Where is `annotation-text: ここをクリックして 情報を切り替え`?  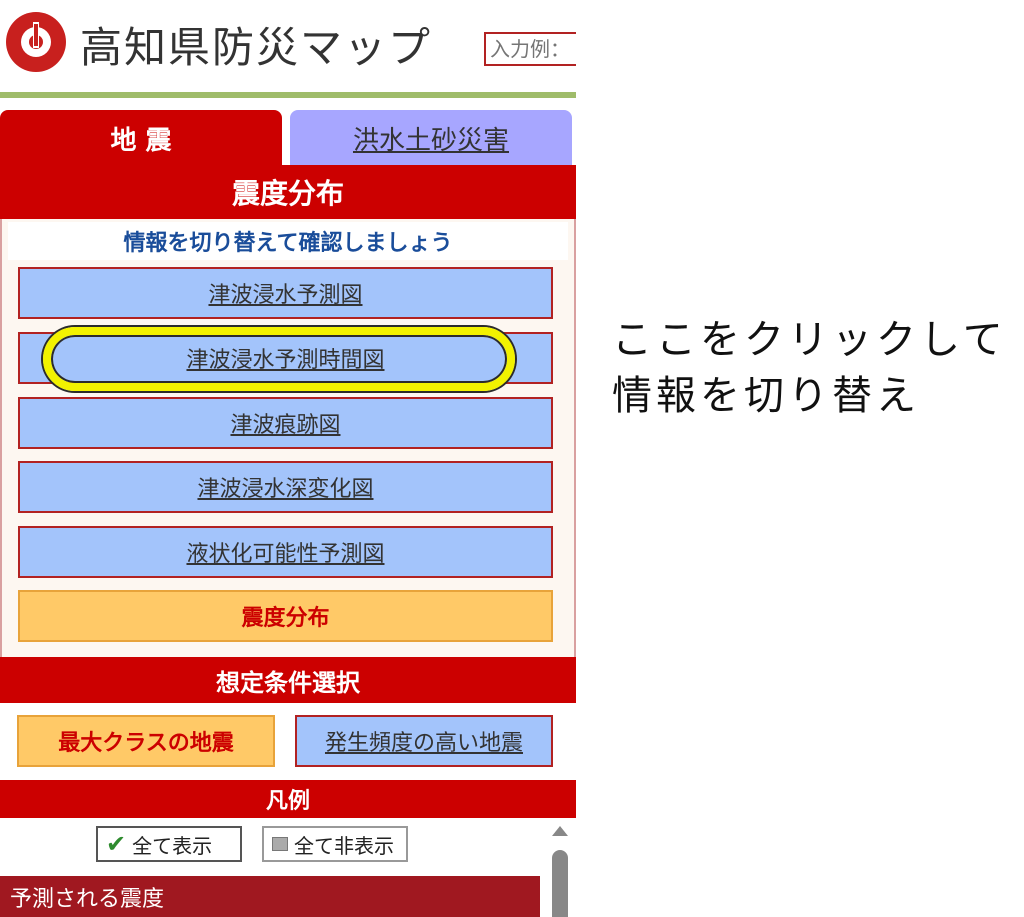
annotation-text: ここをクリックして 情報を切り替え is located at coordinates (809, 368).